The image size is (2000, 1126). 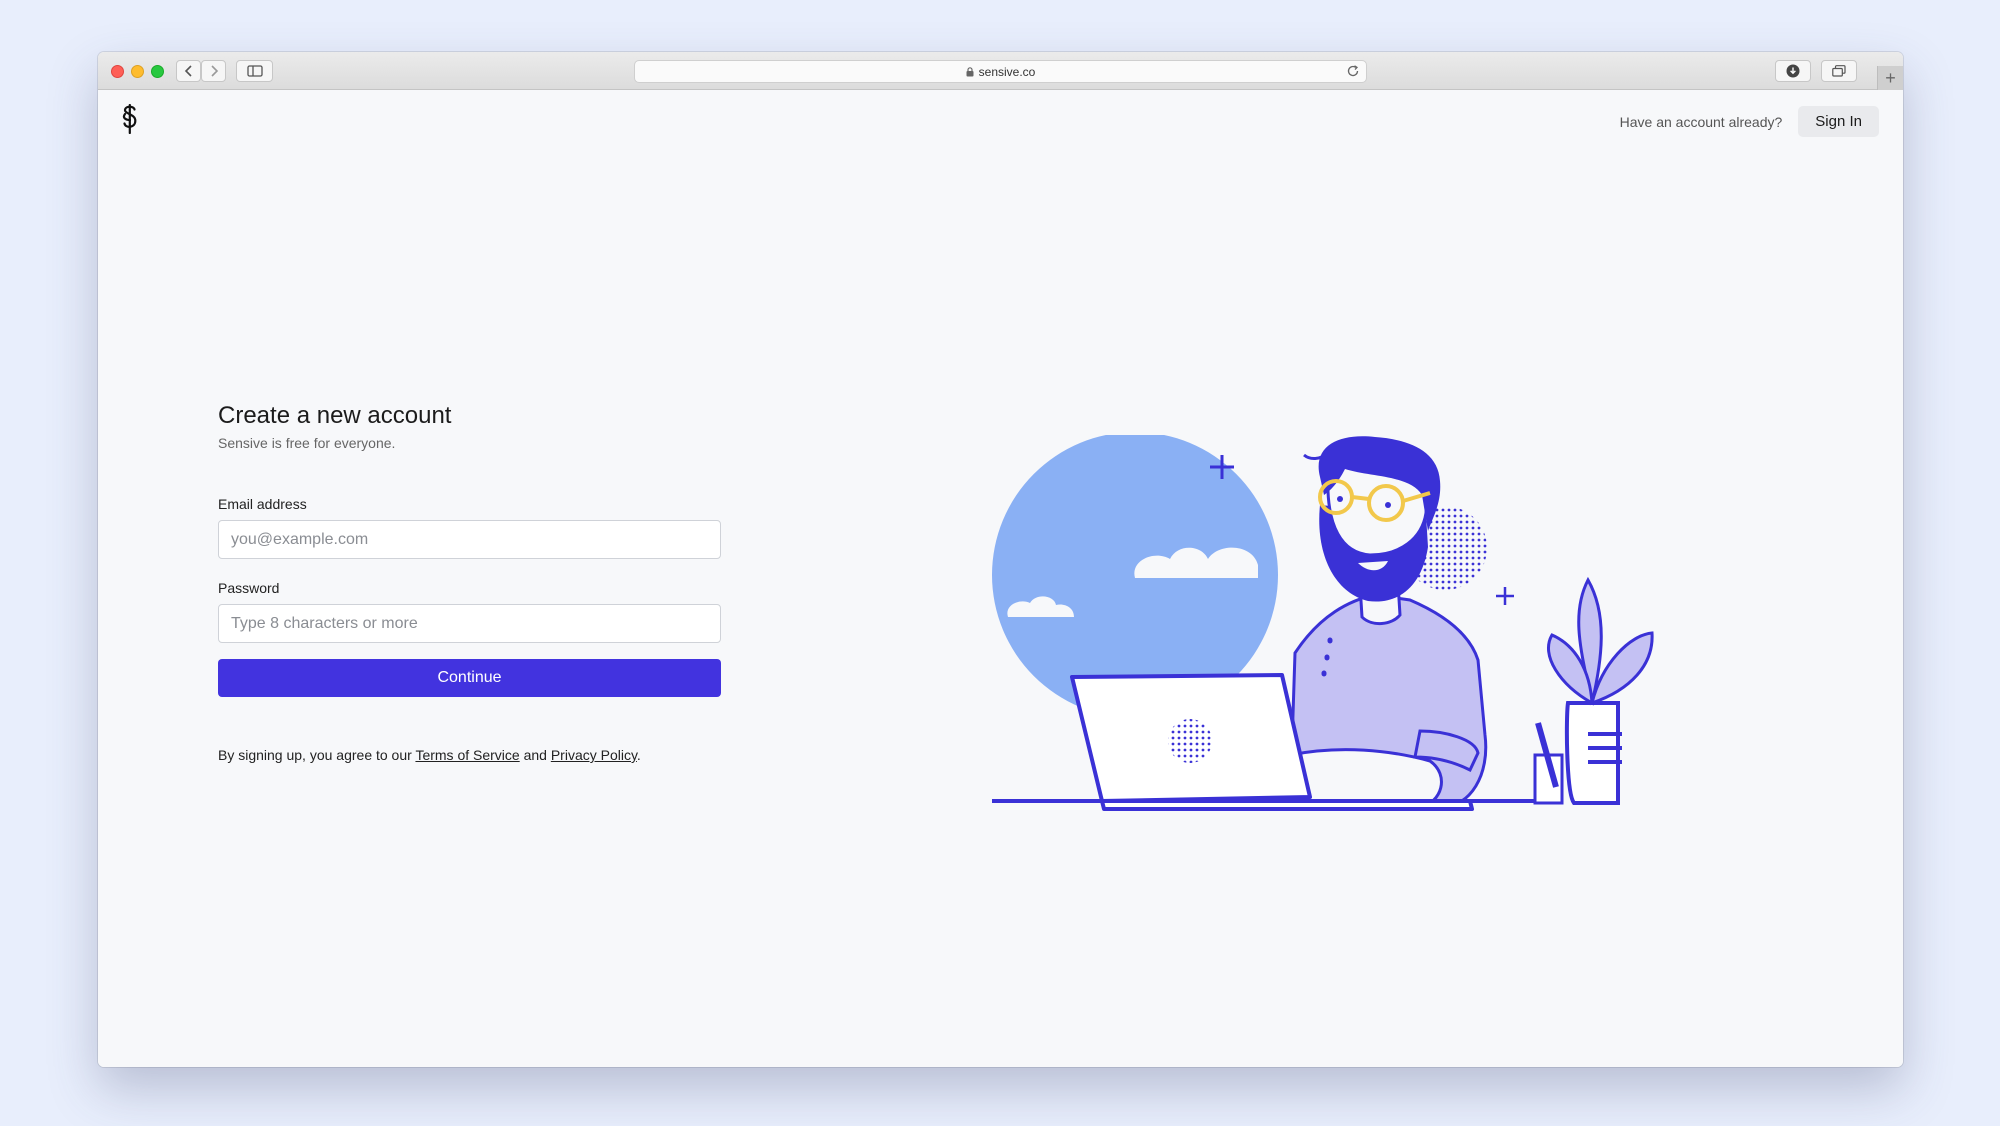 I want to click on tab-overview-button, so click(x=1839, y=71).